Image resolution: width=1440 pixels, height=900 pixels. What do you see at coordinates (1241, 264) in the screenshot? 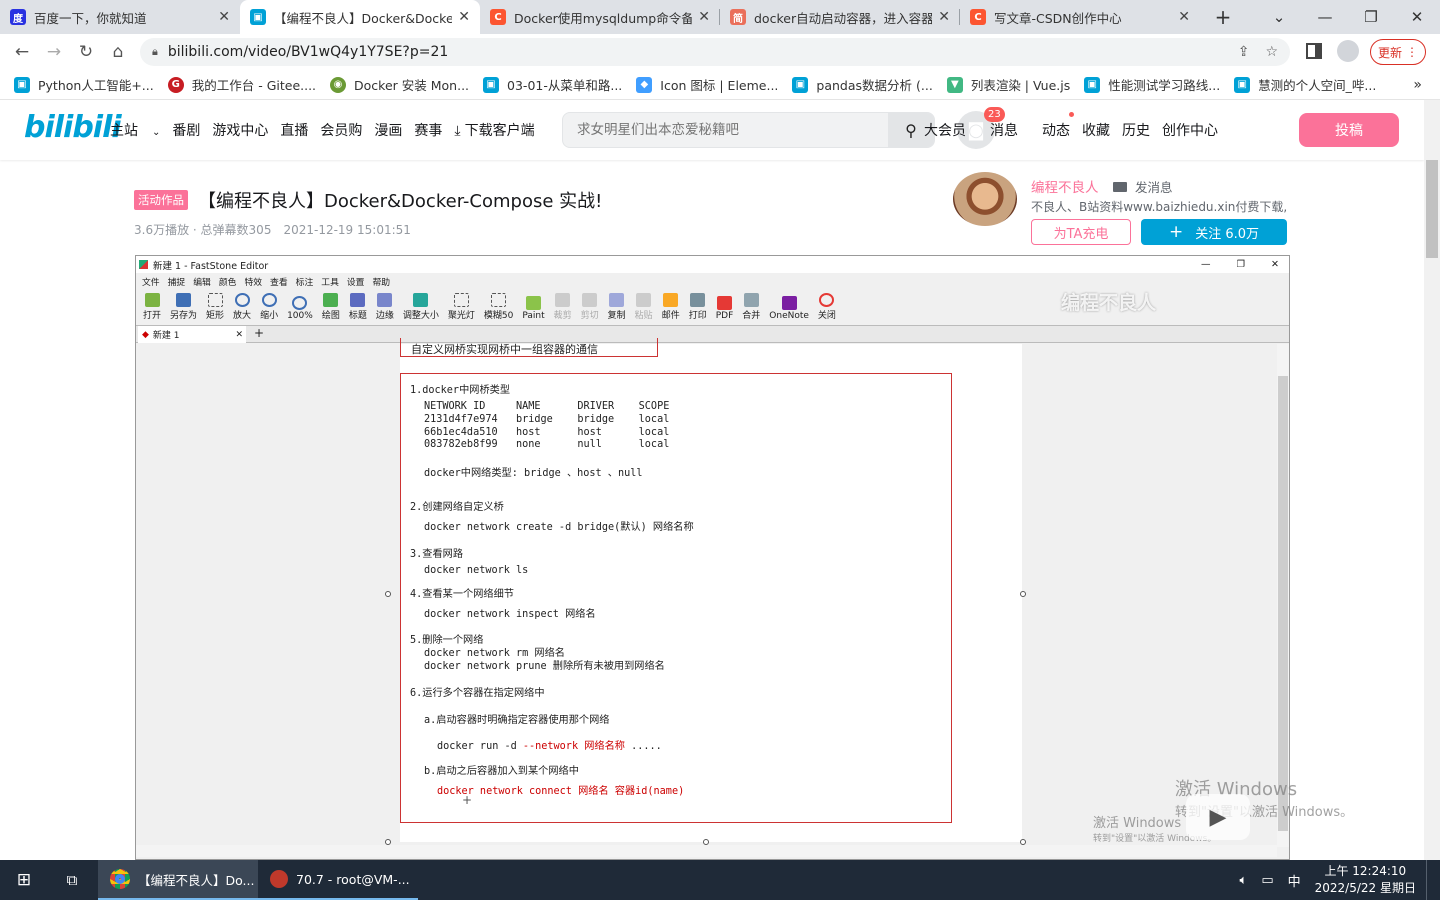
I see `fs-restore-icon: ❐` at bounding box center [1241, 264].